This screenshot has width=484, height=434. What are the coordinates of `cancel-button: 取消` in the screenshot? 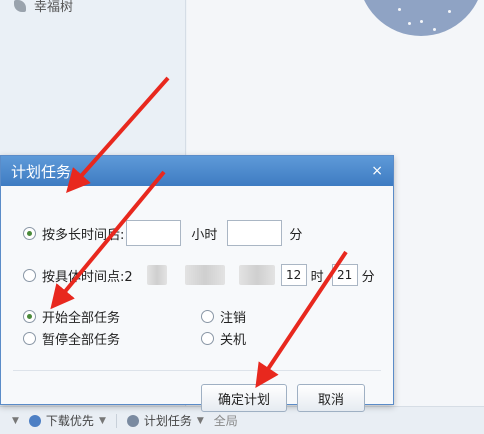 It's located at (331, 398).